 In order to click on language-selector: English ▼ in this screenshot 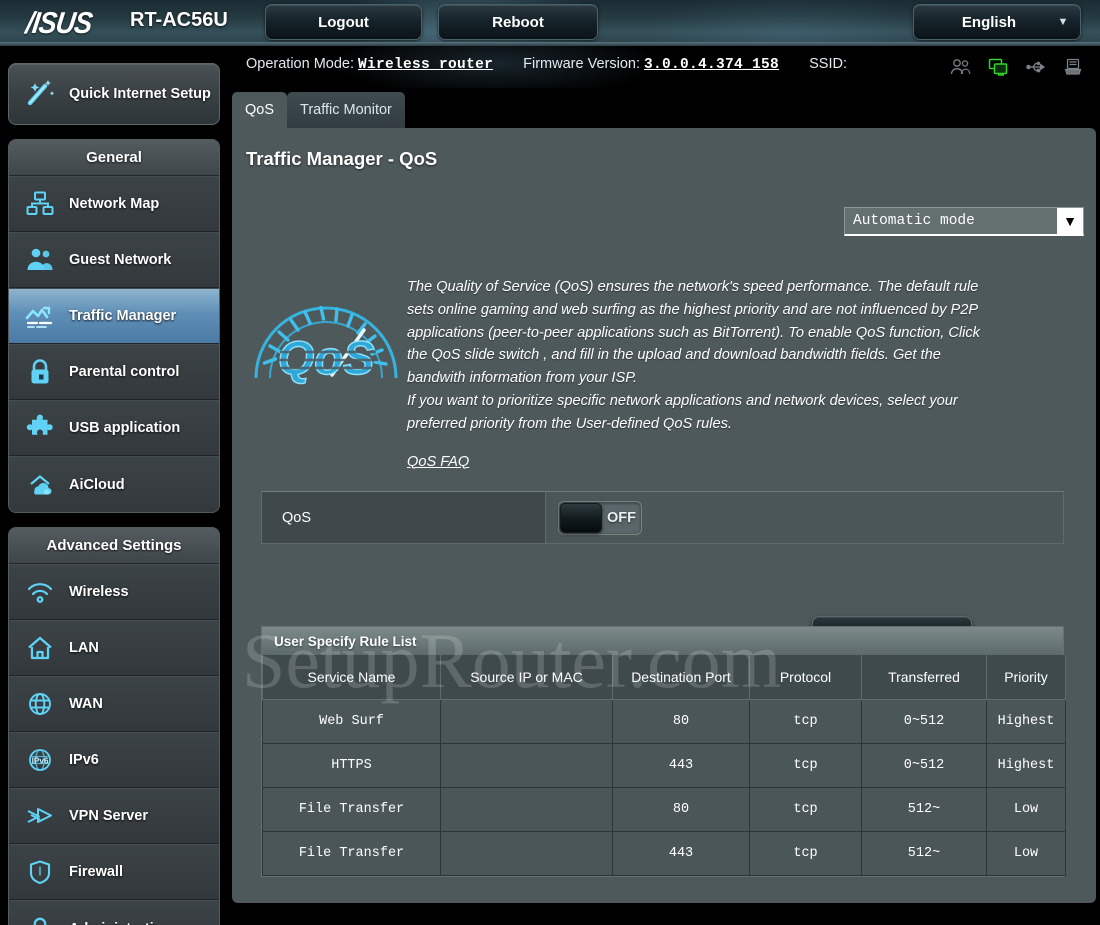, I will do `click(997, 22)`.